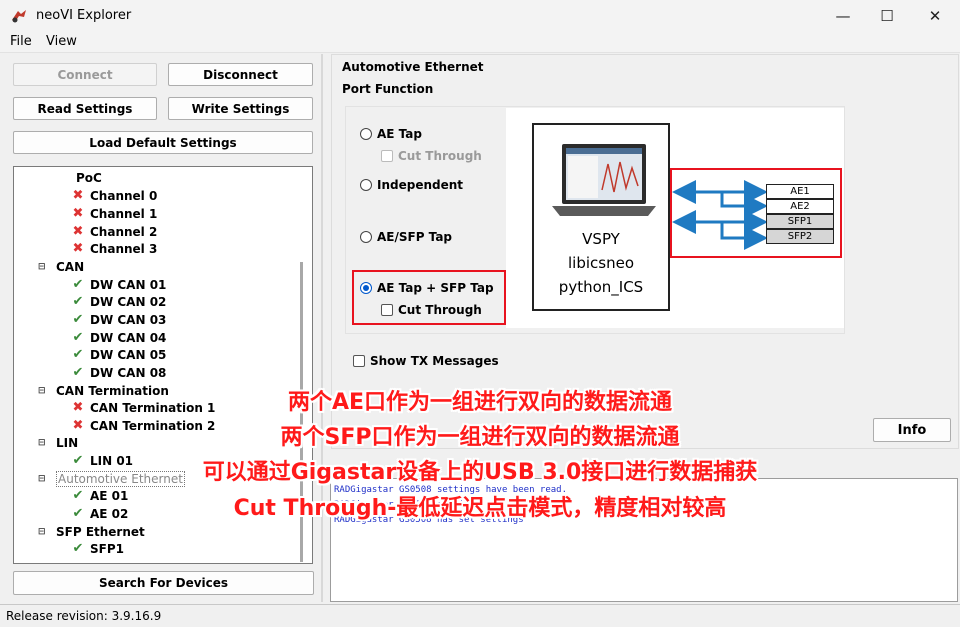 This screenshot has width=960, height=627. What do you see at coordinates (85, 108) in the screenshot?
I see `read-settings-button: Read Settings` at bounding box center [85, 108].